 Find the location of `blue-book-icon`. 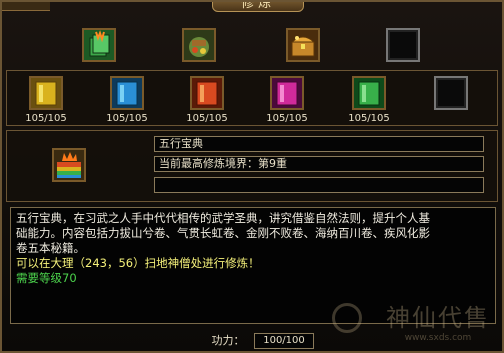

blue-book-icon is located at coordinates (127, 93).